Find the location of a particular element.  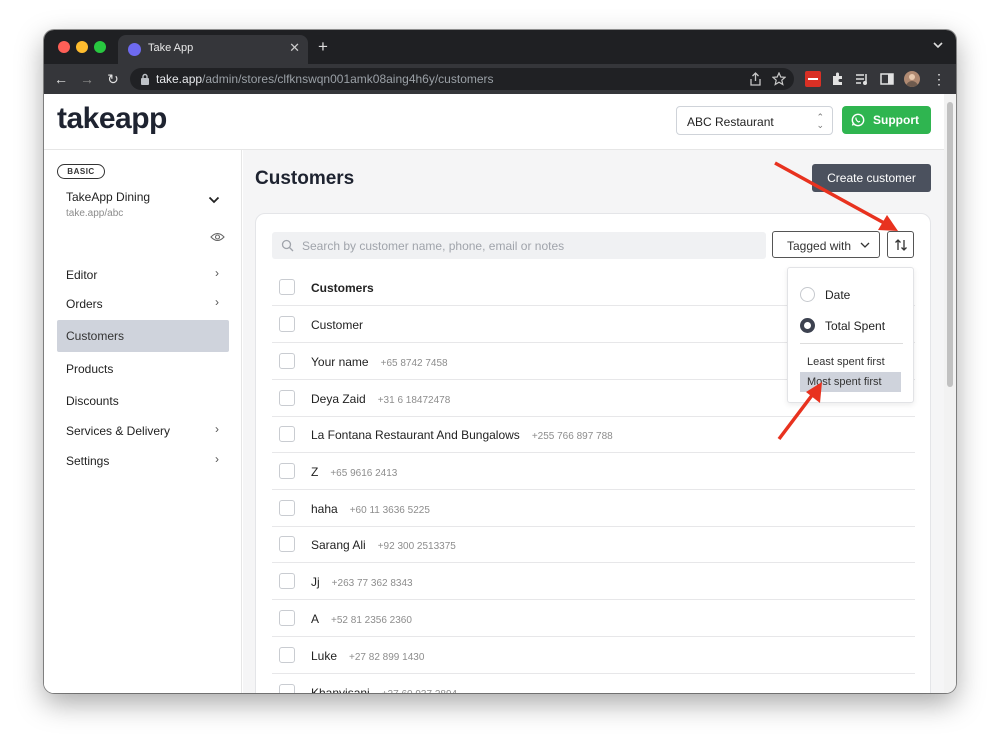

tab-close-icon: ✕ is located at coordinates (294, 48).